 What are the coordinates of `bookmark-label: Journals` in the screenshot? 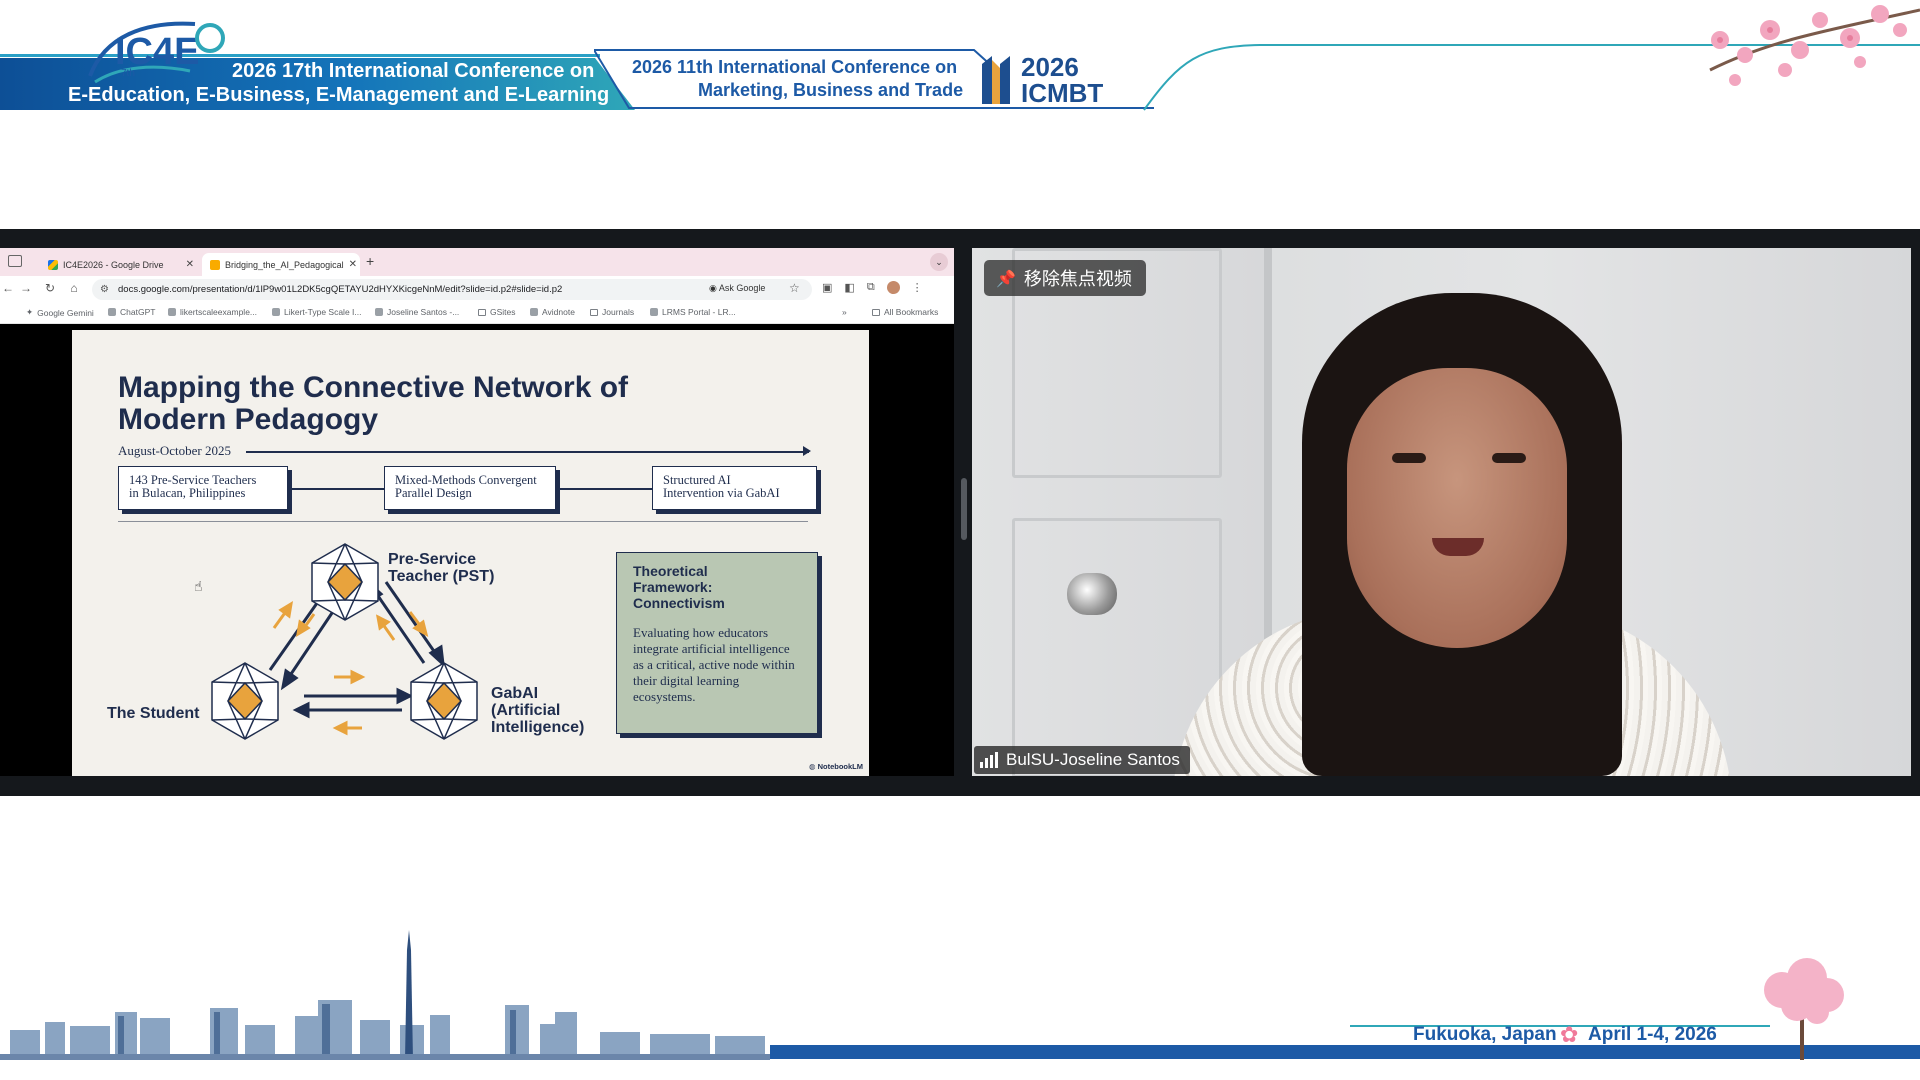 It's located at (618, 312).